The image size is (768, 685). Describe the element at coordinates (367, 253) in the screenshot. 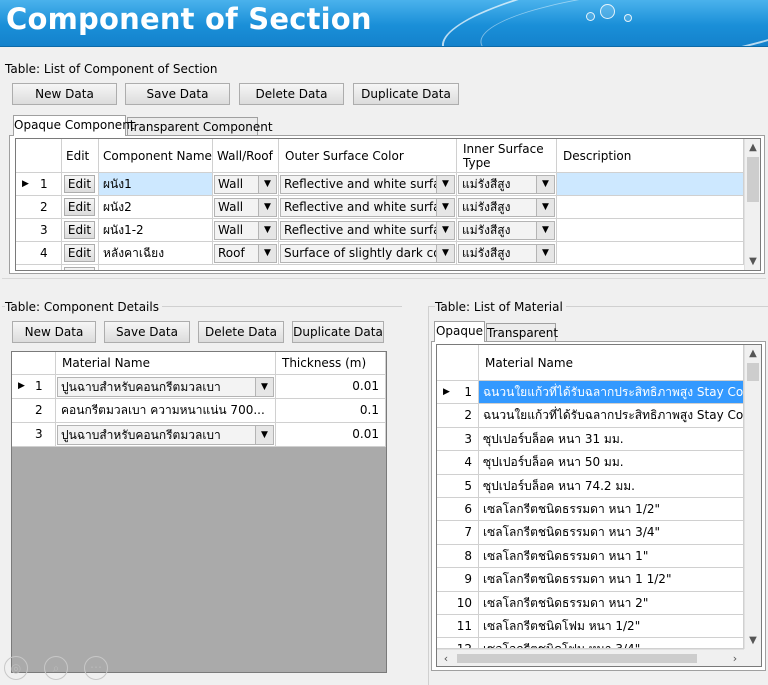

I see `outer-surface-color-select: Surface of slightly dark color ▼` at that location.